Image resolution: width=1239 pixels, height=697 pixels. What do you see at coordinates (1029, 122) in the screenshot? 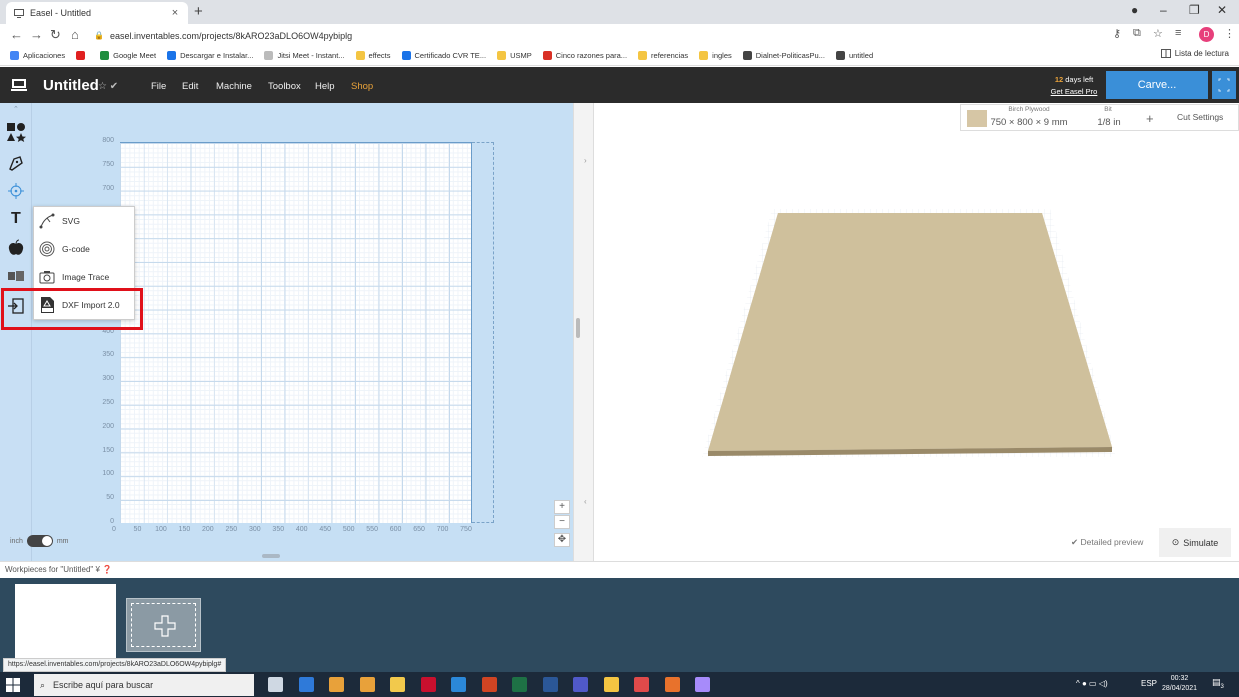
I see `material-size: 750 × 800 × 9 mm` at bounding box center [1029, 122].